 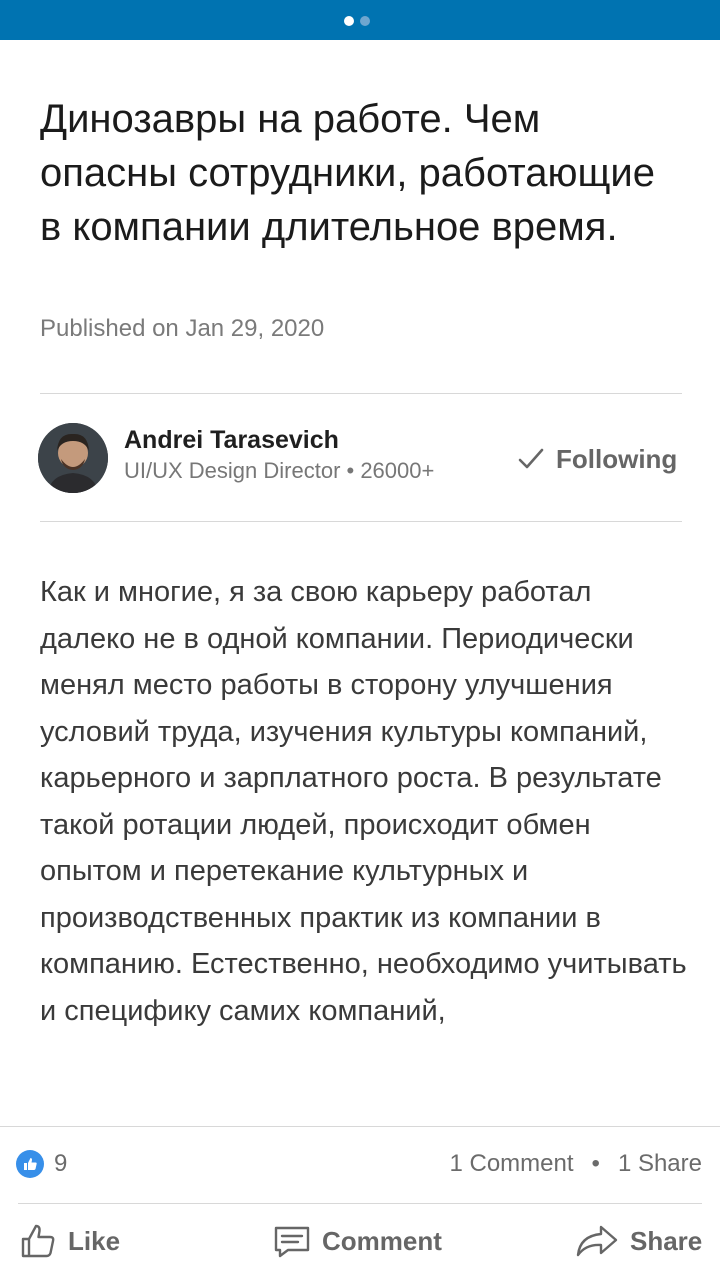 What do you see at coordinates (511, 1164) in the screenshot?
I see `comments-count: 1 Comment` at bounding box center [511, 1164].